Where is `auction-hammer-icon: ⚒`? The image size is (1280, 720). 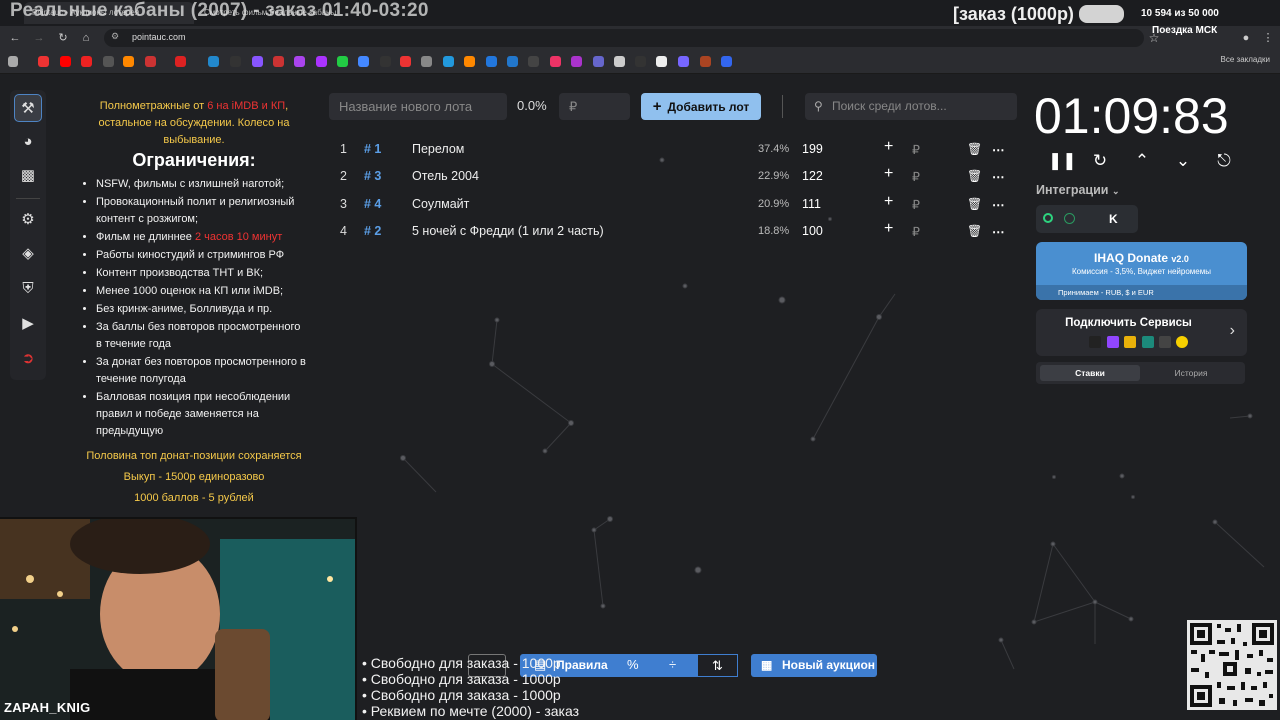
auction-hammer-icon: ⚒ is located at coordinates (28, 108).